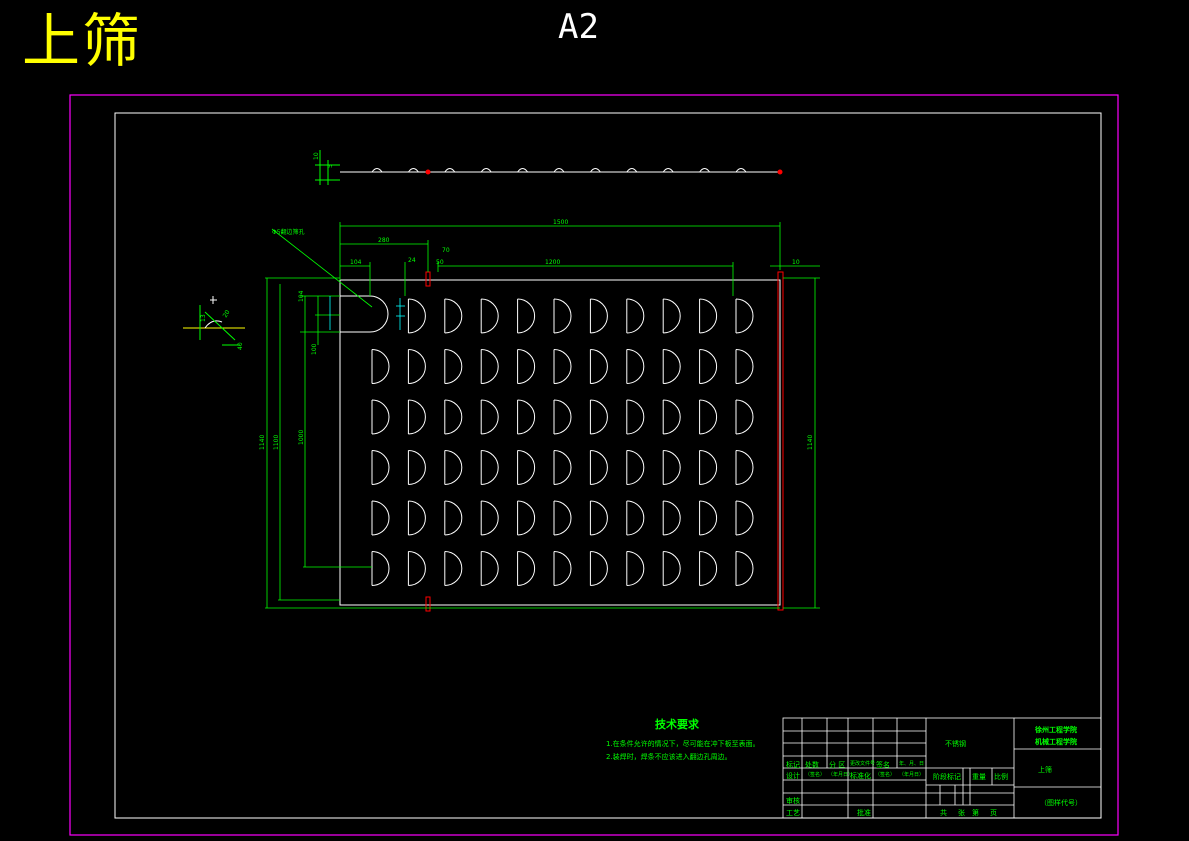  What do you see at coordinates (1056, 730) in the screenshot?
I see `tb-school-line1: 徐州工程学院` at bounding box center [1056, 730].